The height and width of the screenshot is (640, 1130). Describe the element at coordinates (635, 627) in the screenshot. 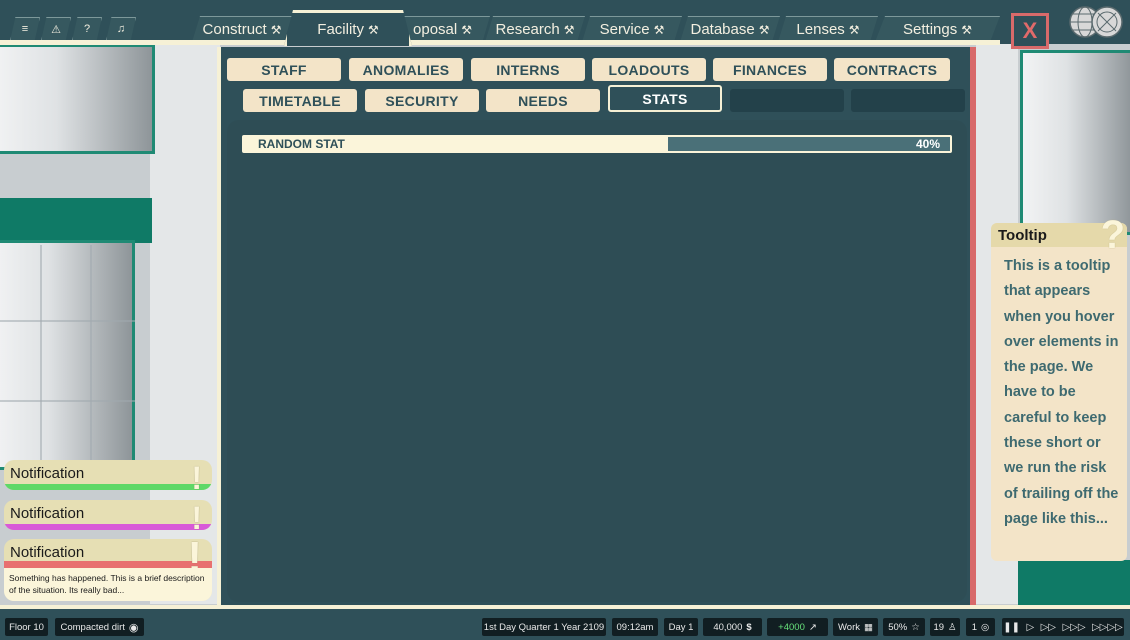

I see `time-display: 09:12am` at that location.